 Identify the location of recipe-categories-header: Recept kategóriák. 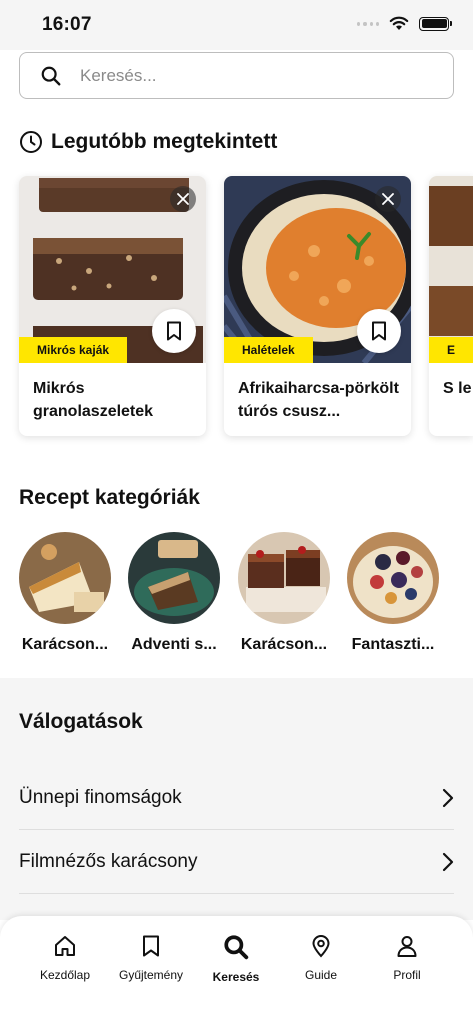
(109, 498).